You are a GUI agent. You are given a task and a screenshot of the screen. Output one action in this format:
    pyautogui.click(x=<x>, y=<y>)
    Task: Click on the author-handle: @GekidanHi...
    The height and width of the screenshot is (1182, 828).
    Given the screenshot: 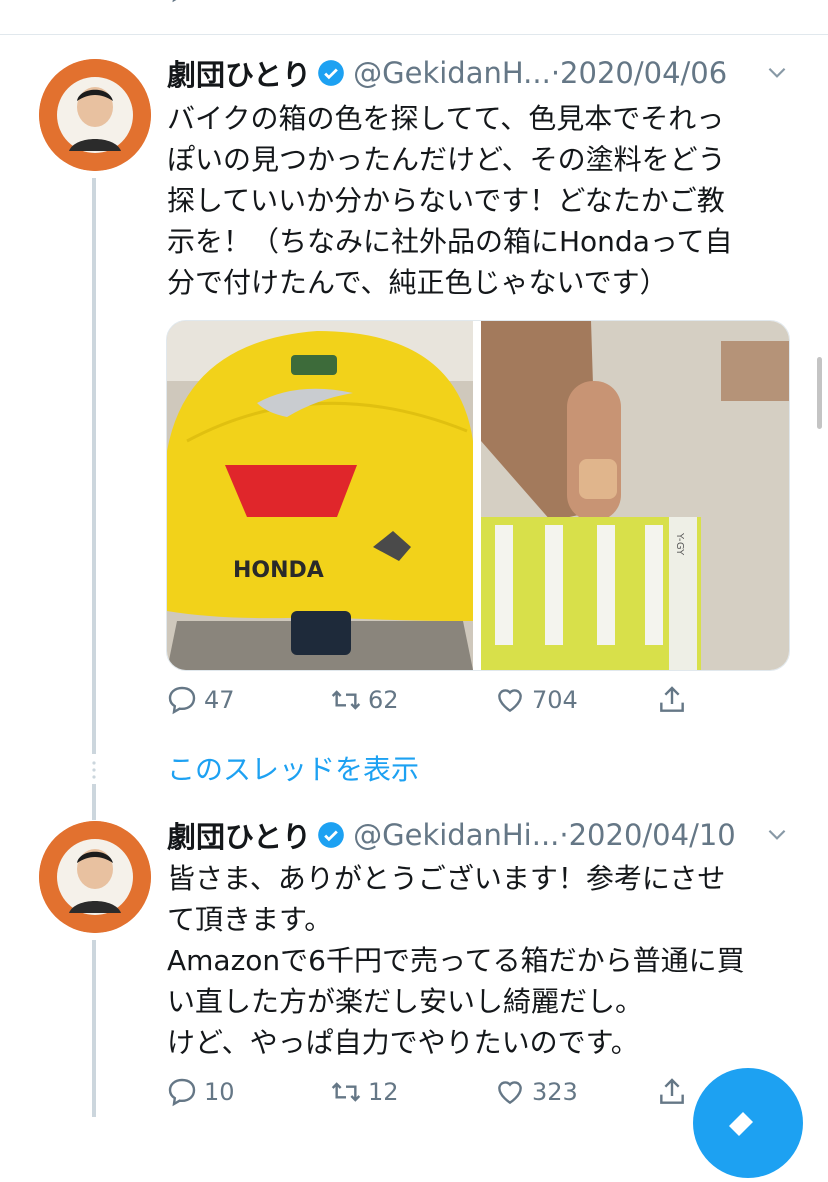 What is the action you would take?
    pyautogui.click(x=456, y=835)
    